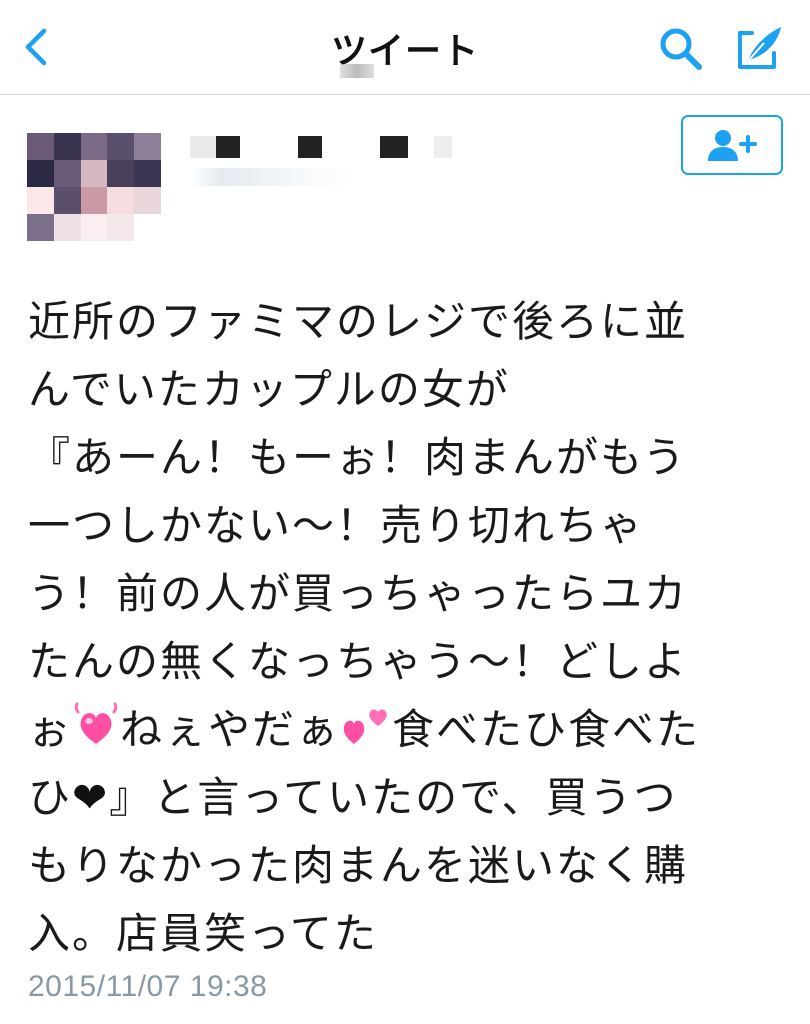 The height and width of the screenshot is (1024, 810). Describe the element at coordinates (336, 525) in the screenshot. I see `tweet-line: 一つしかない〜！売り切れちゃ` at that location.